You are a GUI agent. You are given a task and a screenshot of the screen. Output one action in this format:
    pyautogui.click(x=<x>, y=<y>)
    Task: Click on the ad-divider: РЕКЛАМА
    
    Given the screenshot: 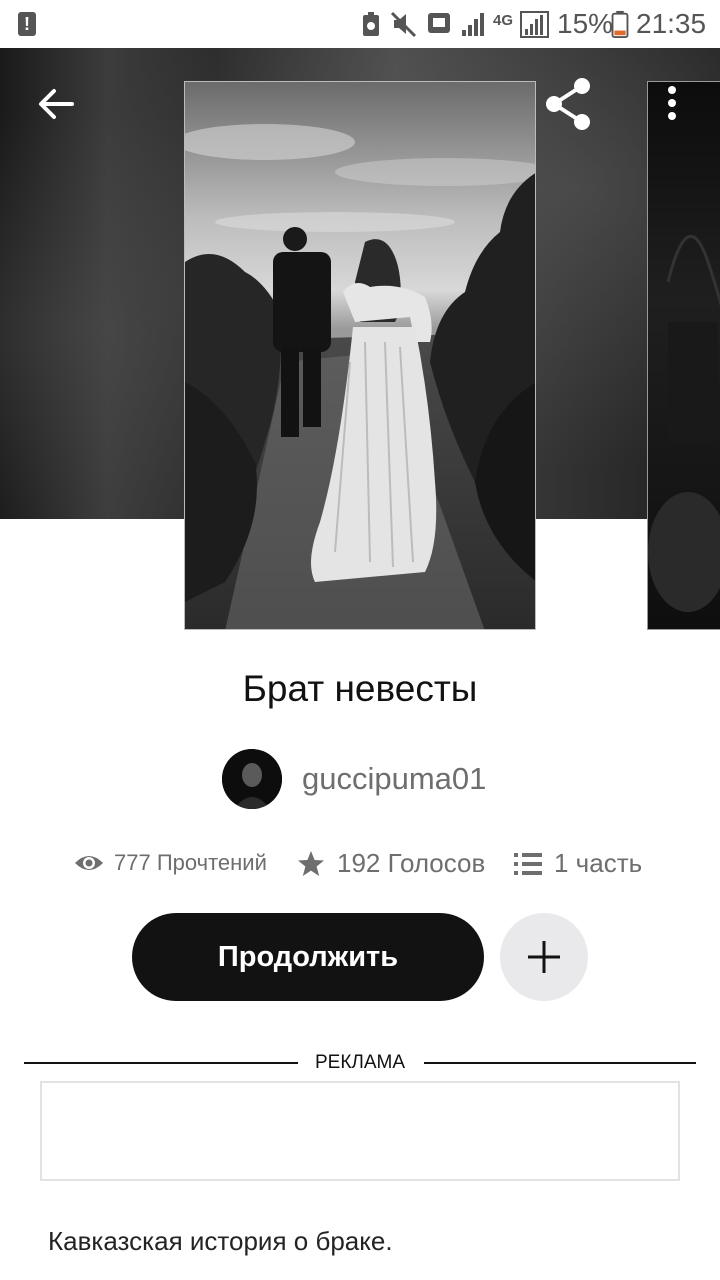 What is the action you would take?
    pyautogui.click(x=360, y=1063)
    